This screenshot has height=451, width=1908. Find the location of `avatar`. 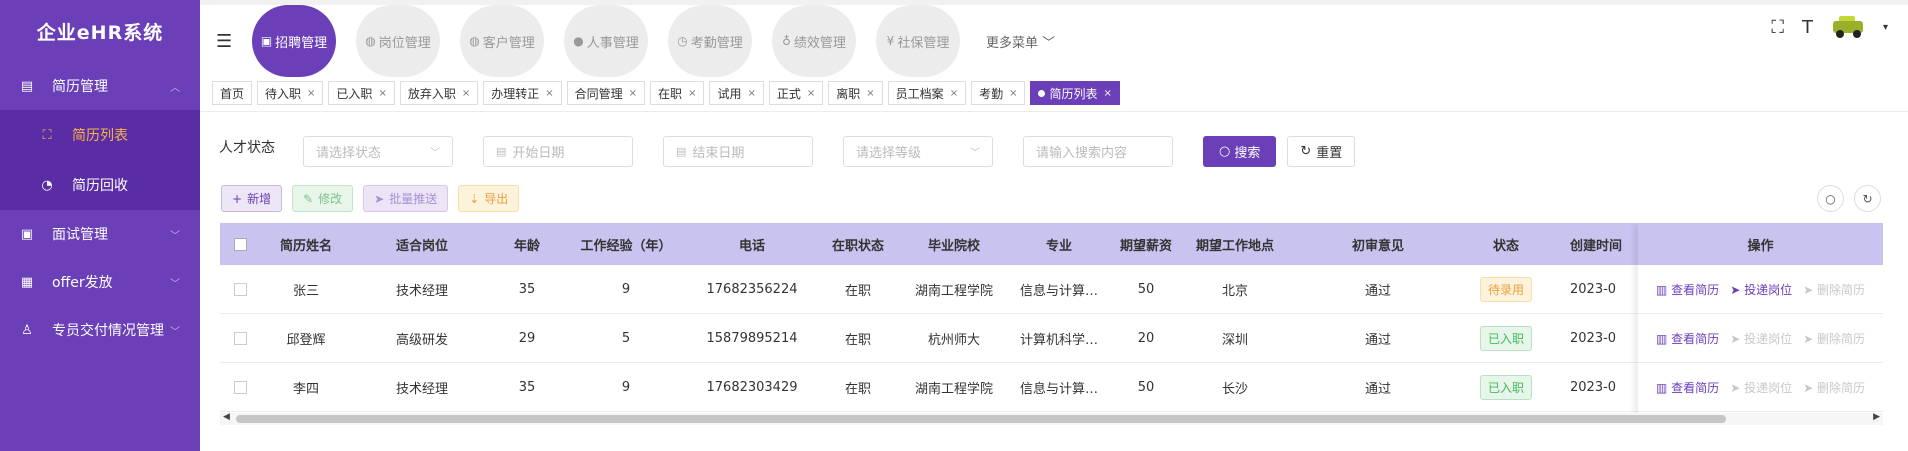

avatar is located at coordinates (1848, 27).